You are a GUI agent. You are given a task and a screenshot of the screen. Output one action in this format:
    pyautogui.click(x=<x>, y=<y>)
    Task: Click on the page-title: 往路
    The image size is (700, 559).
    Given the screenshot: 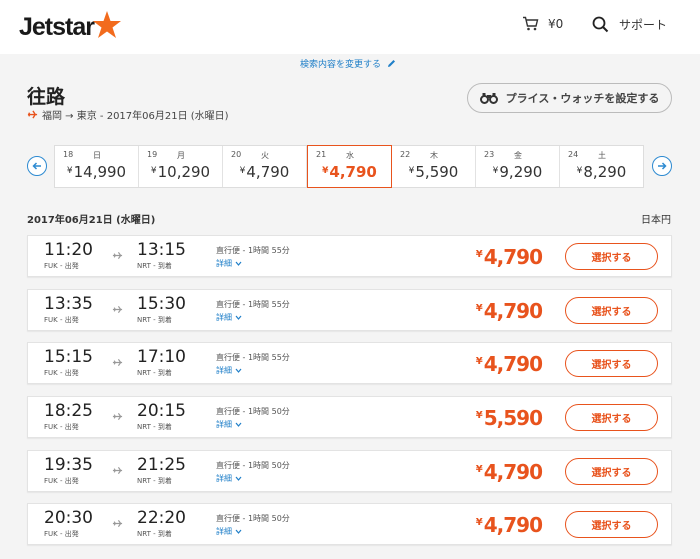 What is the action you would take?
    pyautogui.click(x=46, y=97)
    